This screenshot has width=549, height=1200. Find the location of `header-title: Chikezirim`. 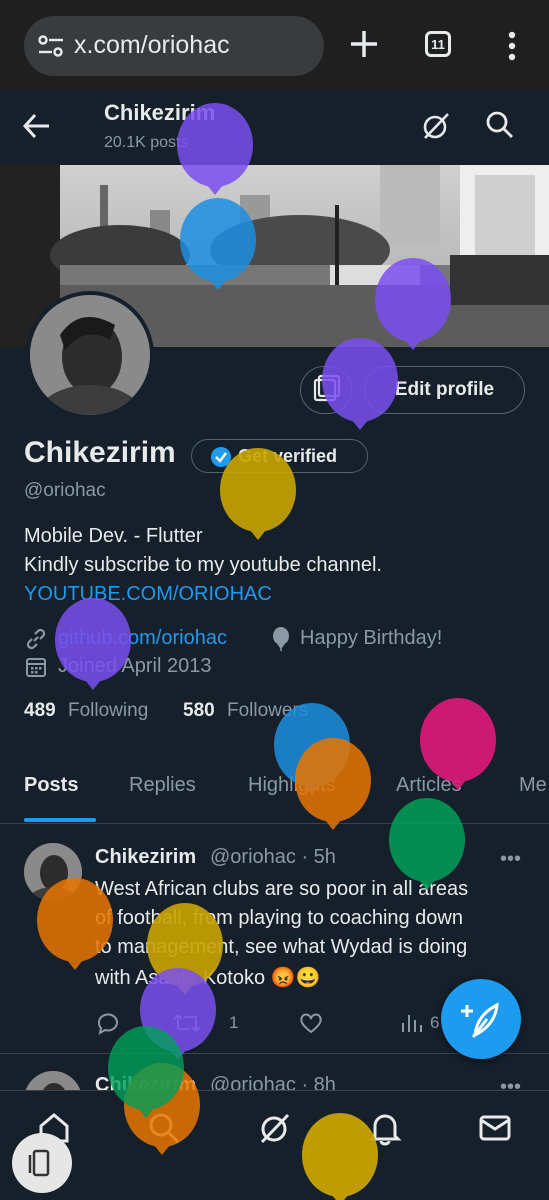

header-title: Chikezirim is located at coordinates (160, 112).